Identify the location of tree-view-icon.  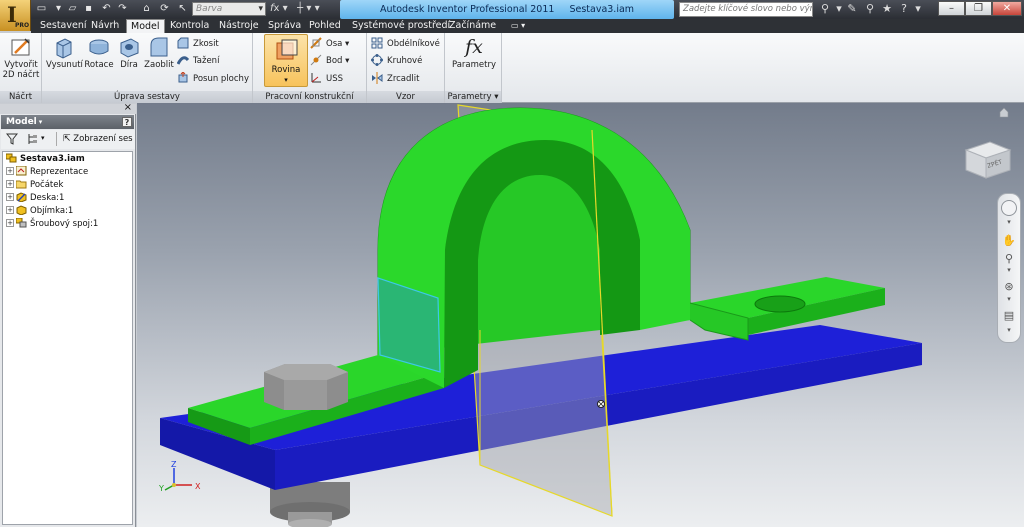
(33, 139).